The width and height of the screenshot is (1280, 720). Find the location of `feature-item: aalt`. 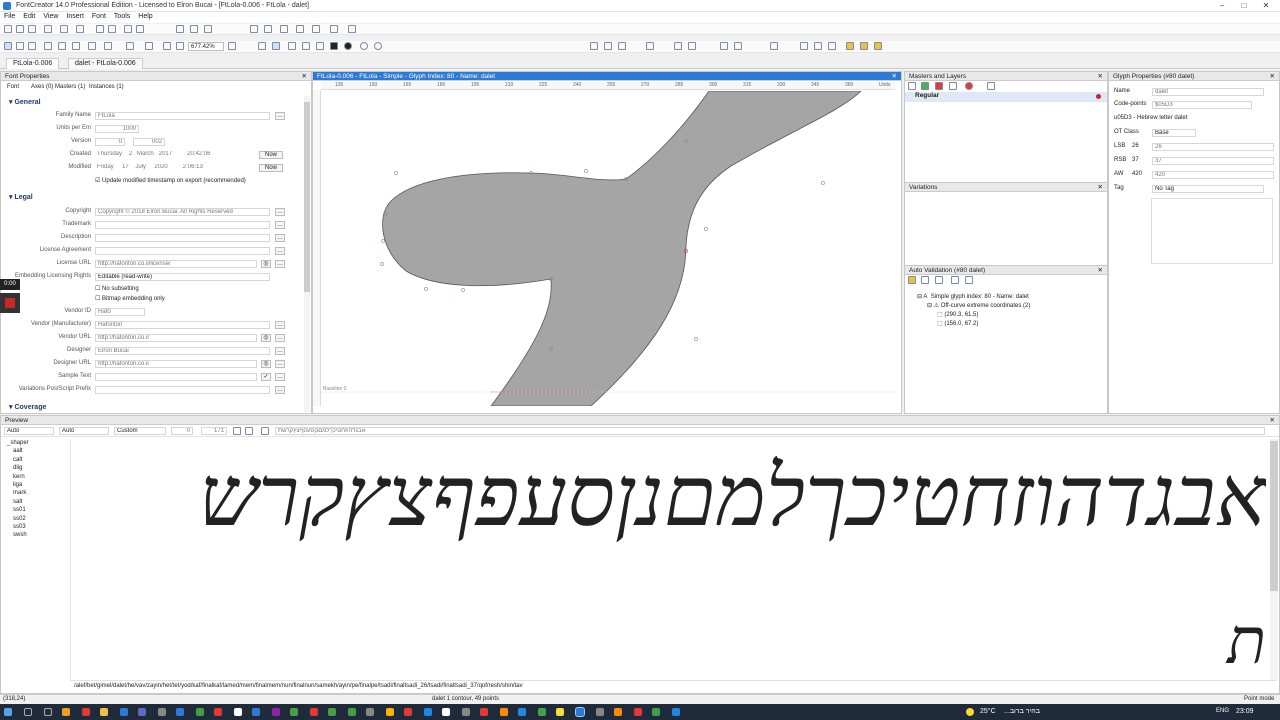

feature-item: aalt is located at coordinates (35, 451).